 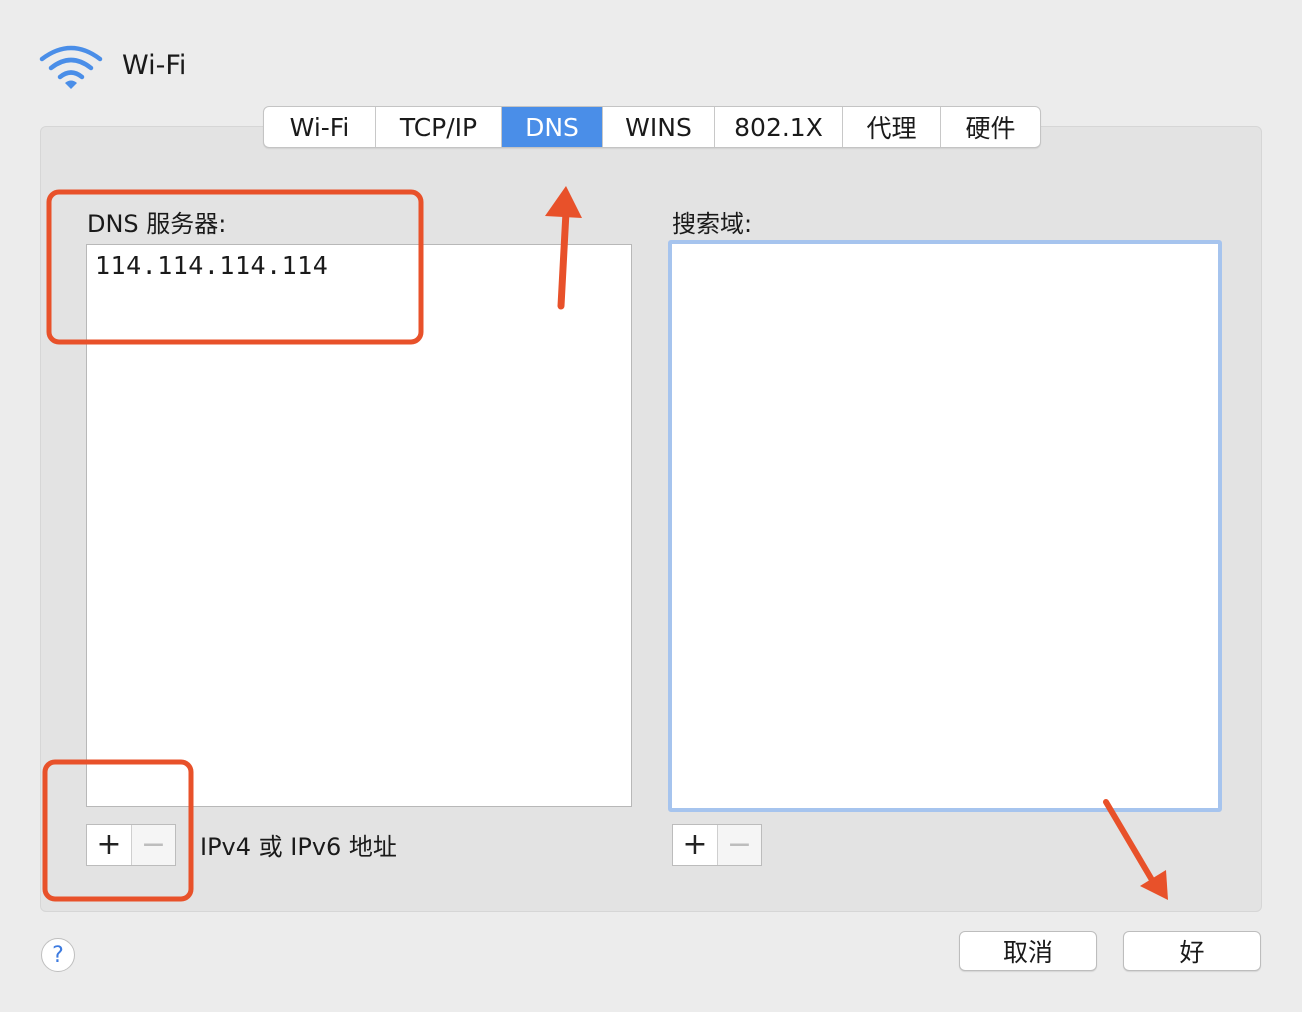 I want to click on add-dns-server-button: +, so click(x=109, y=845).